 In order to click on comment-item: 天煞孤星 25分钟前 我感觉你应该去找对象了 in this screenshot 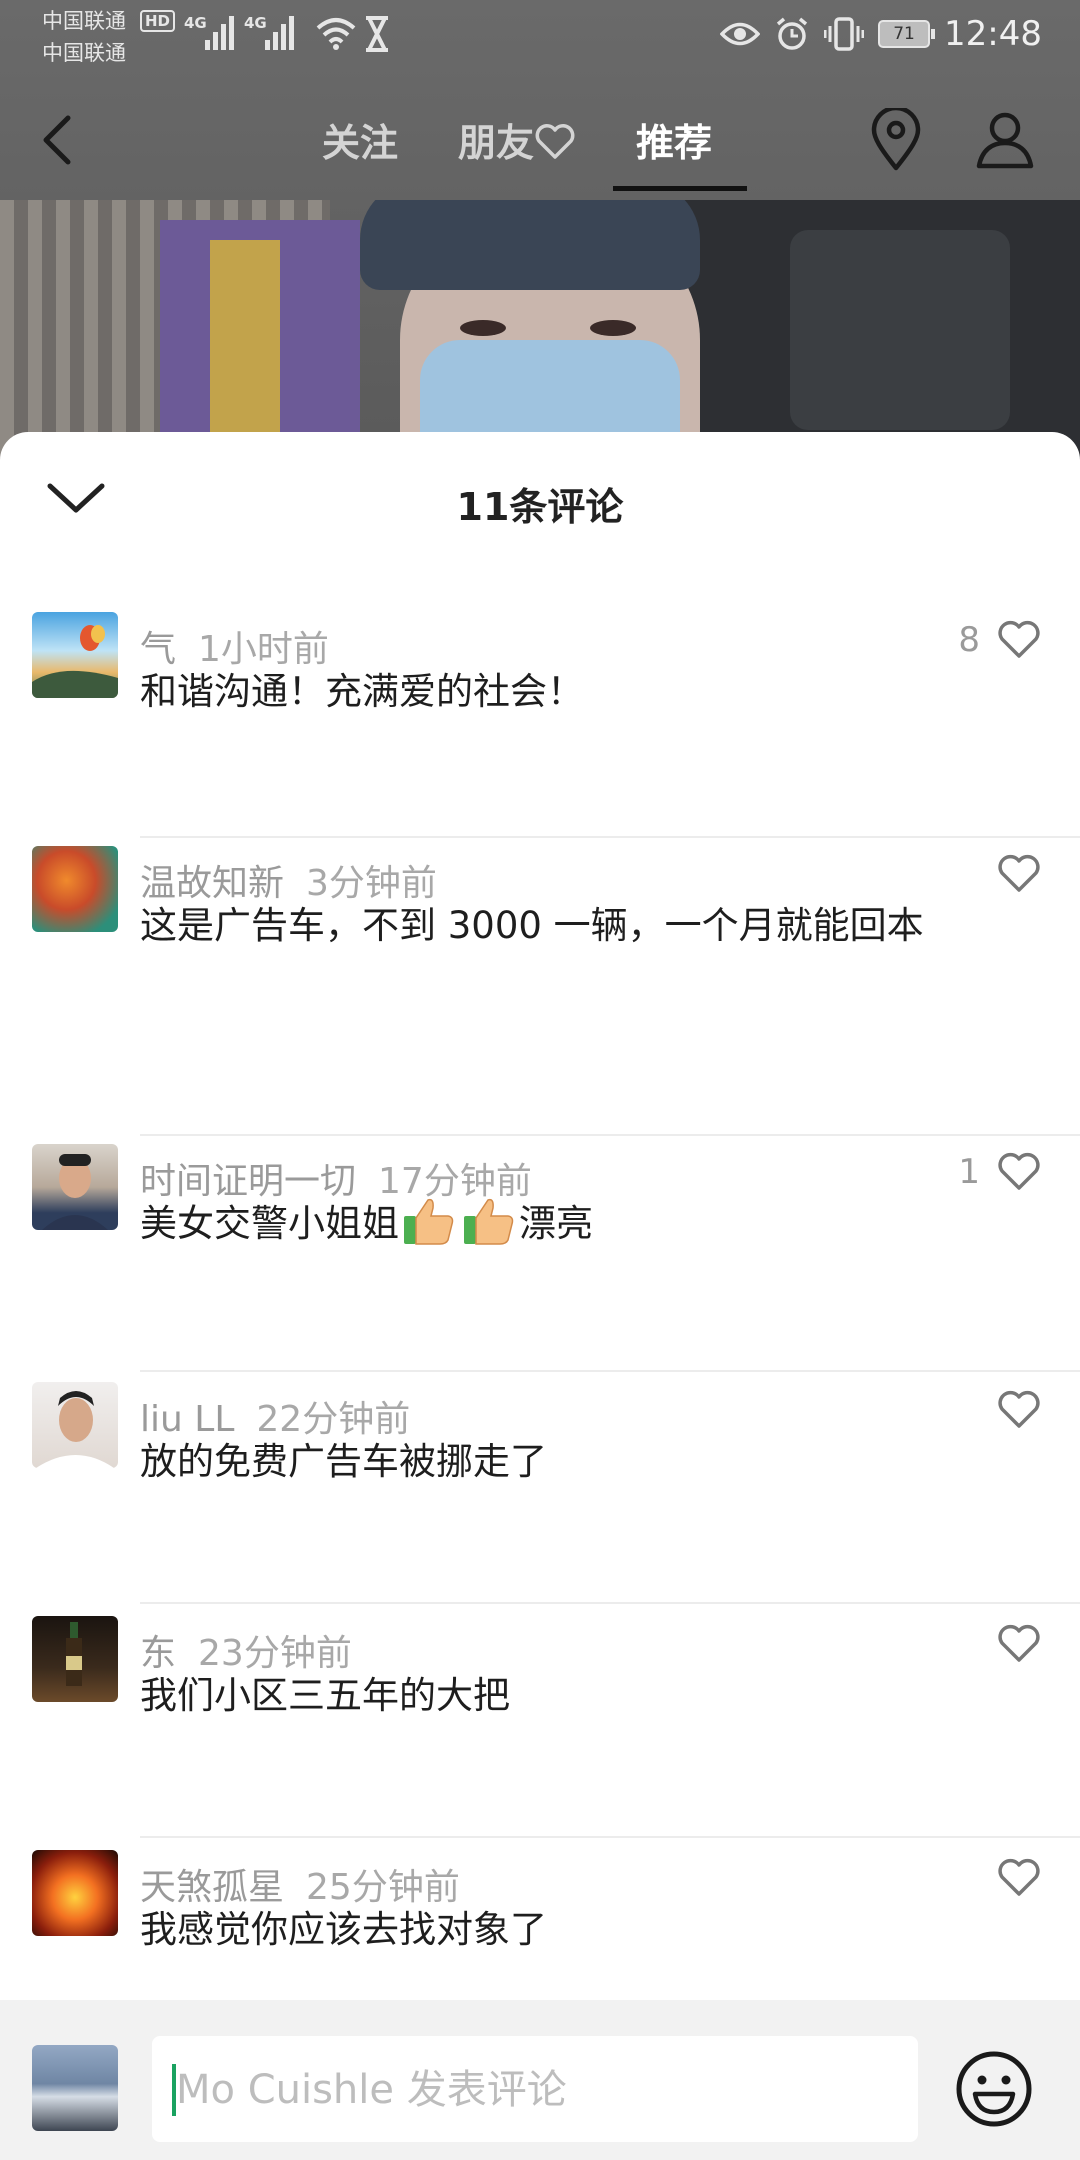, I will do `click(540, 1925)`.